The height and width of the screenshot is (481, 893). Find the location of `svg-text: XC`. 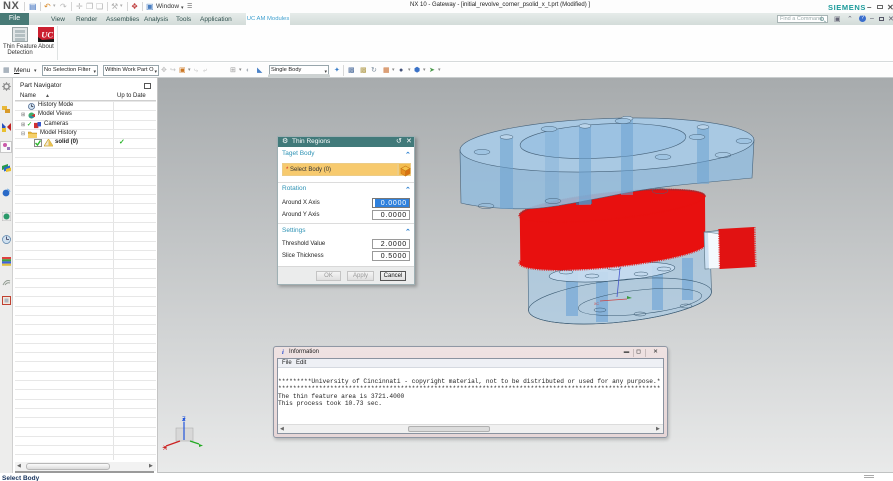

svg-text: XC is located at coordinates (596, 304).